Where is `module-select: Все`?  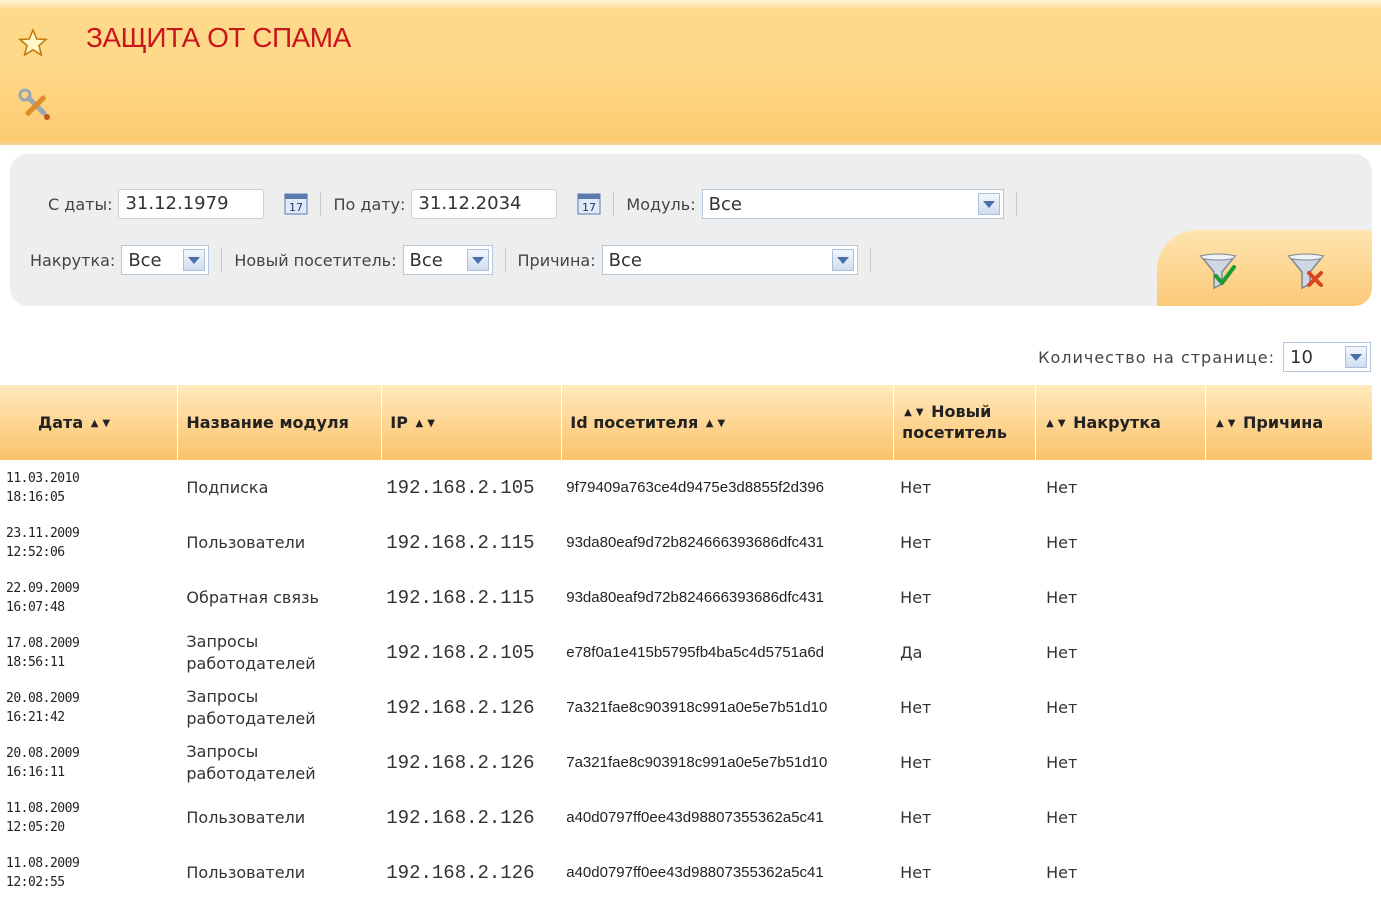
module-select: Все is located at coordinates (852, 204).